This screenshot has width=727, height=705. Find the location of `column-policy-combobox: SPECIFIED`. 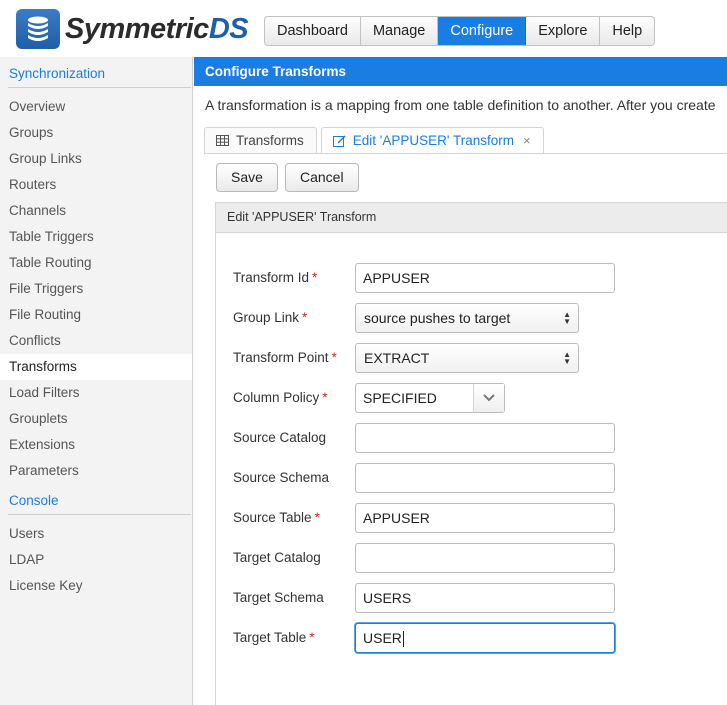

column-policy-combobox: SPECIFIED is located at coordinates (430, 398).